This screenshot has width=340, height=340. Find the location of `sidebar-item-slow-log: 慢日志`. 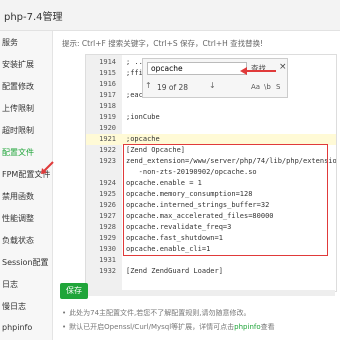

sidebar-item-slow-log: 慢日志 is located at coordinates (26, 306).